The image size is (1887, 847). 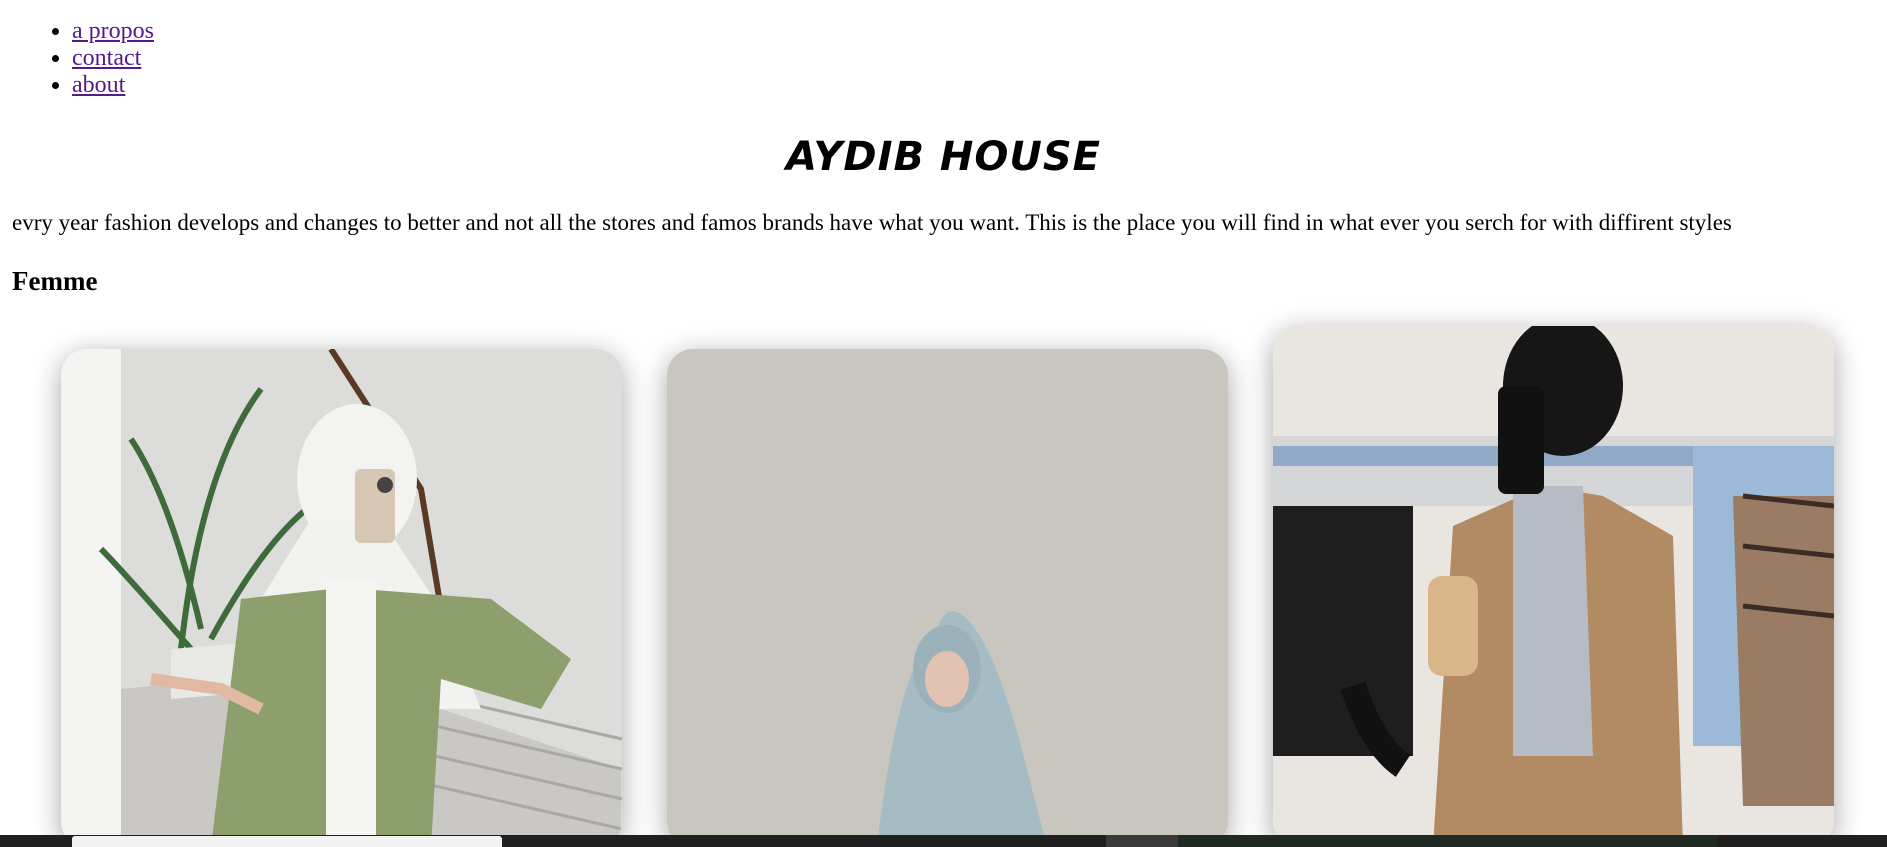 What do you see at coordinates (55, 281) in the screenshot?
I see `section-heading: Femme` at bounding box center [55, 281].